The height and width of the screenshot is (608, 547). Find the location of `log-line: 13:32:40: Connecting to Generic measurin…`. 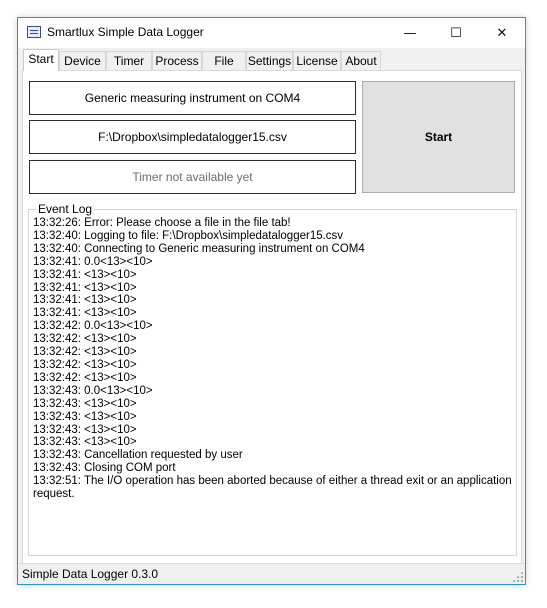

log-line: 13:32:40: Connecting to Generic measurin… is located at coordinates (199, 248).